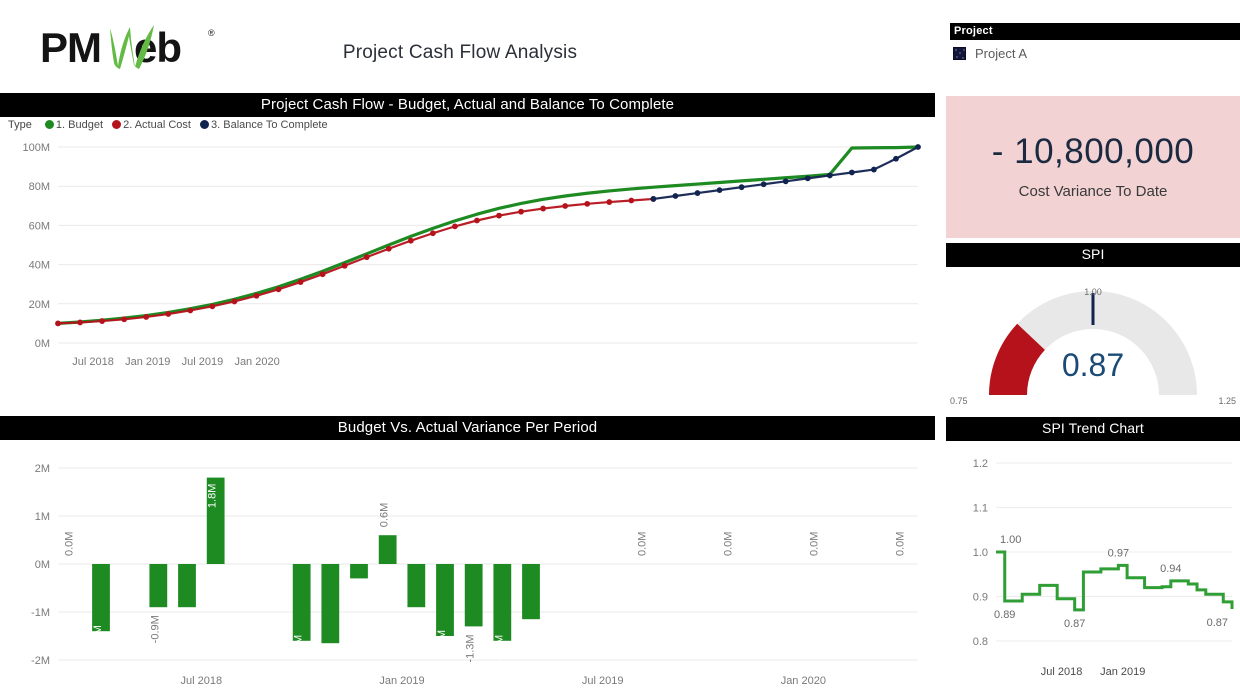 The image size is (1240, 697). I want to click on spi-value: 0.87, so click(1093, 365).